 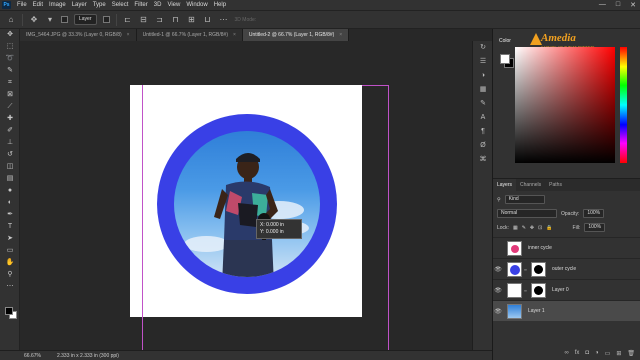 I want to click on folder-icon: ▭, so click(x=608, y=355).